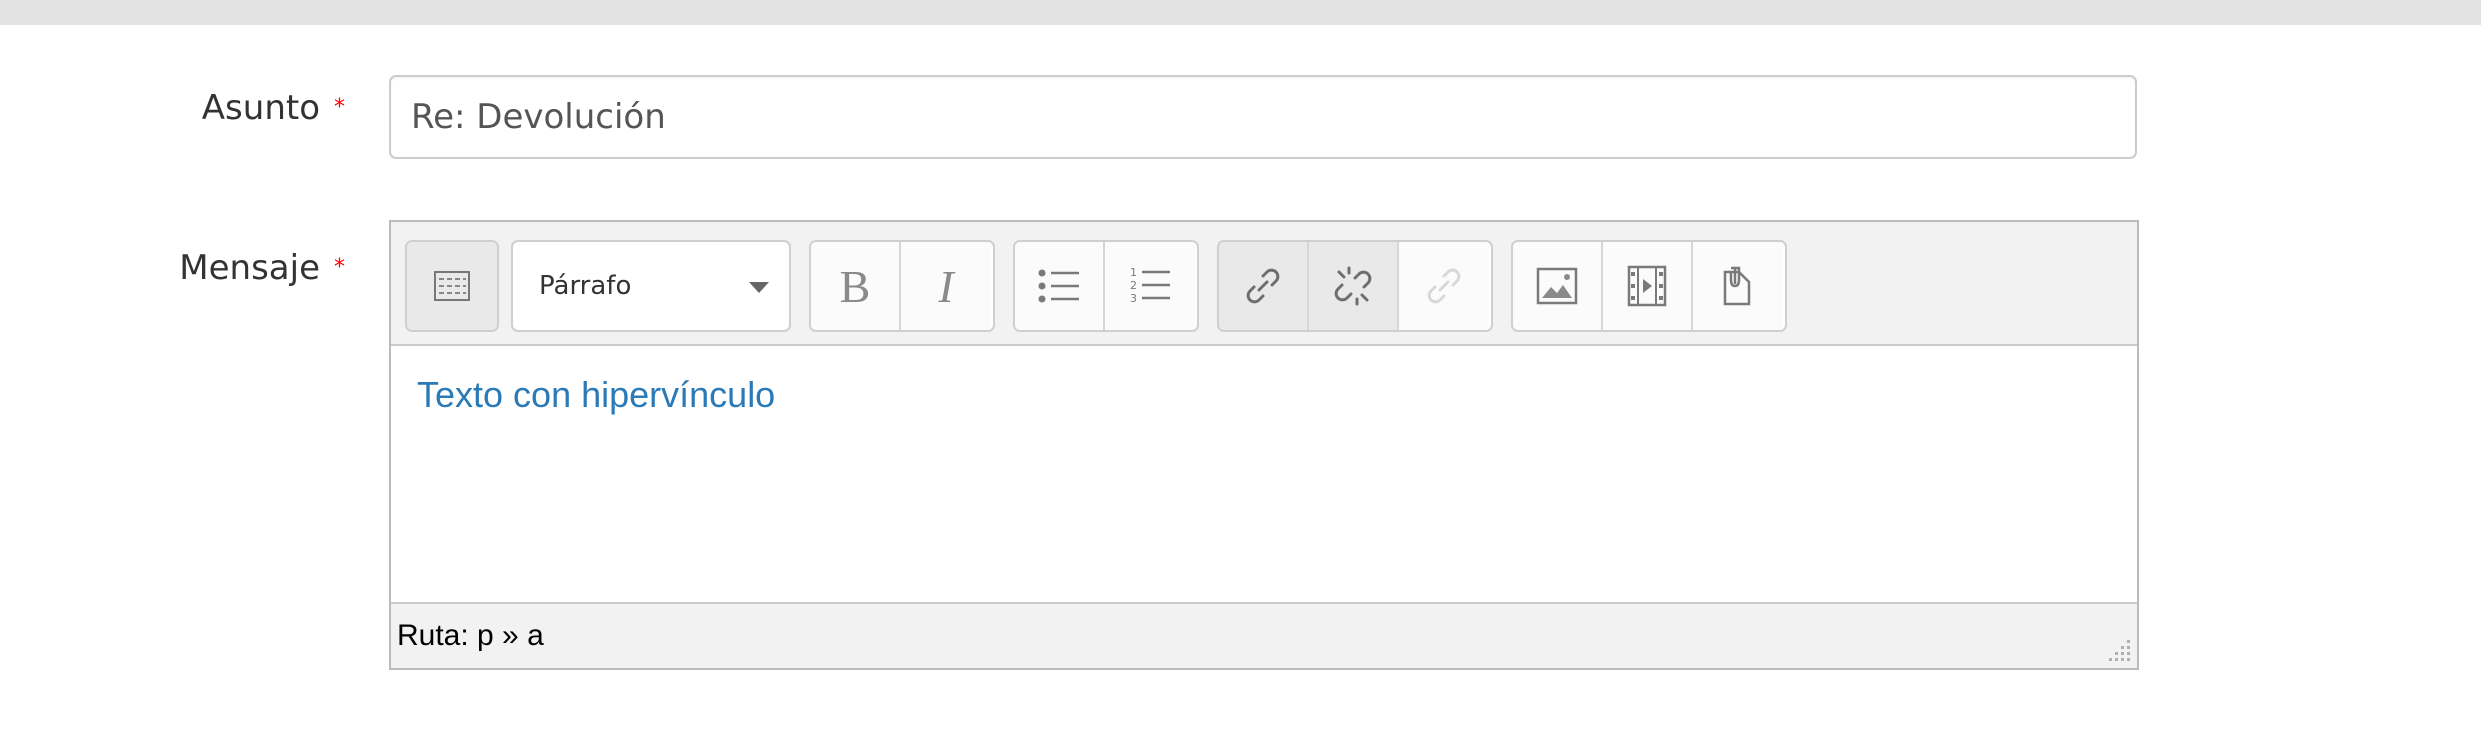 The height and width of the screenshot is (738, 2481). I want to click on numbered-list-icon: 123, so click(1150, 285).